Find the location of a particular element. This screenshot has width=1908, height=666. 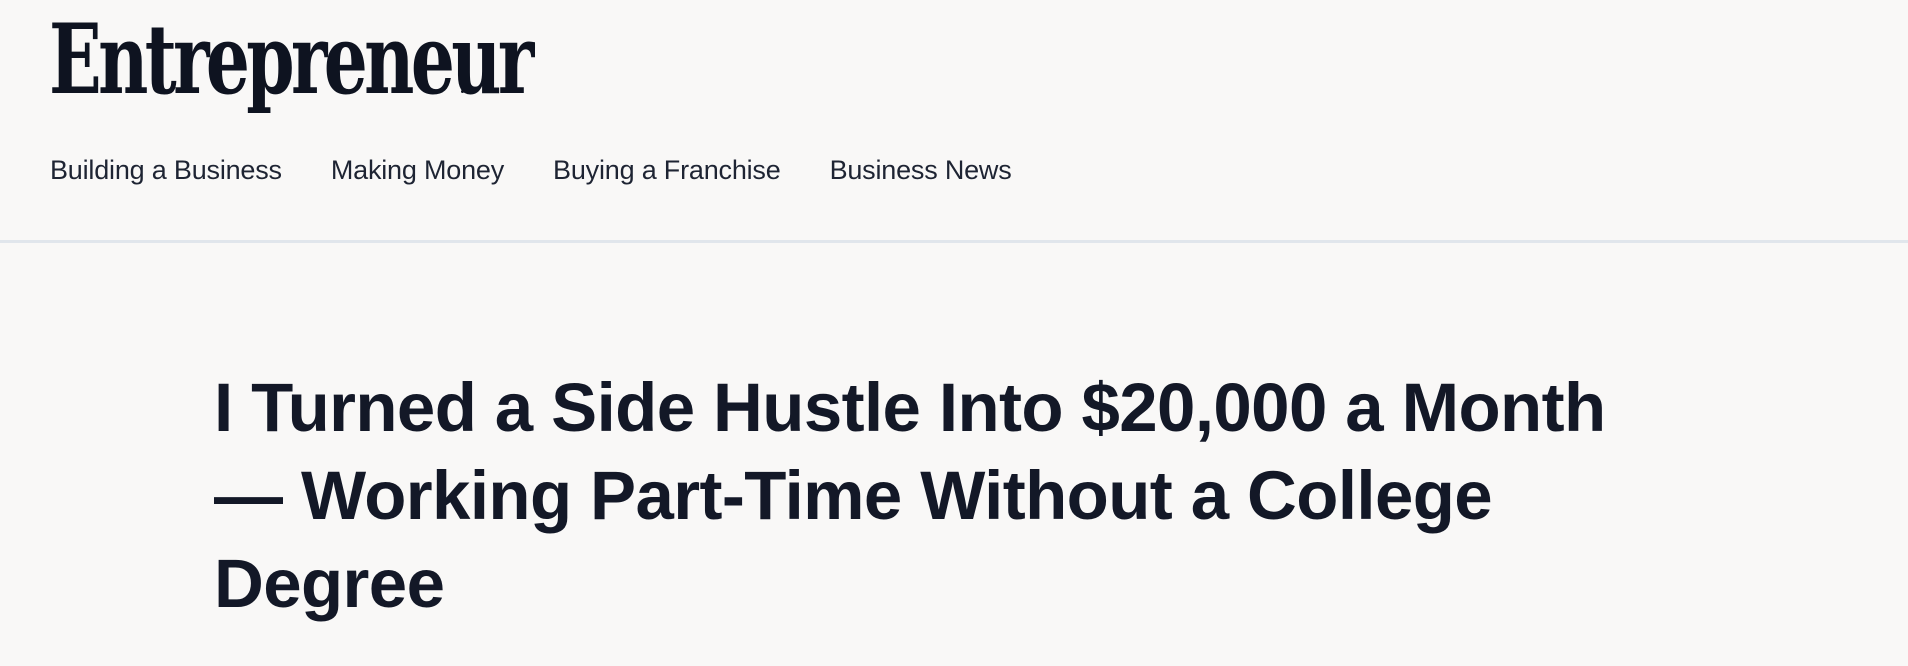

nav-item-making-money: Making Money is located at coordinates (417, 170).